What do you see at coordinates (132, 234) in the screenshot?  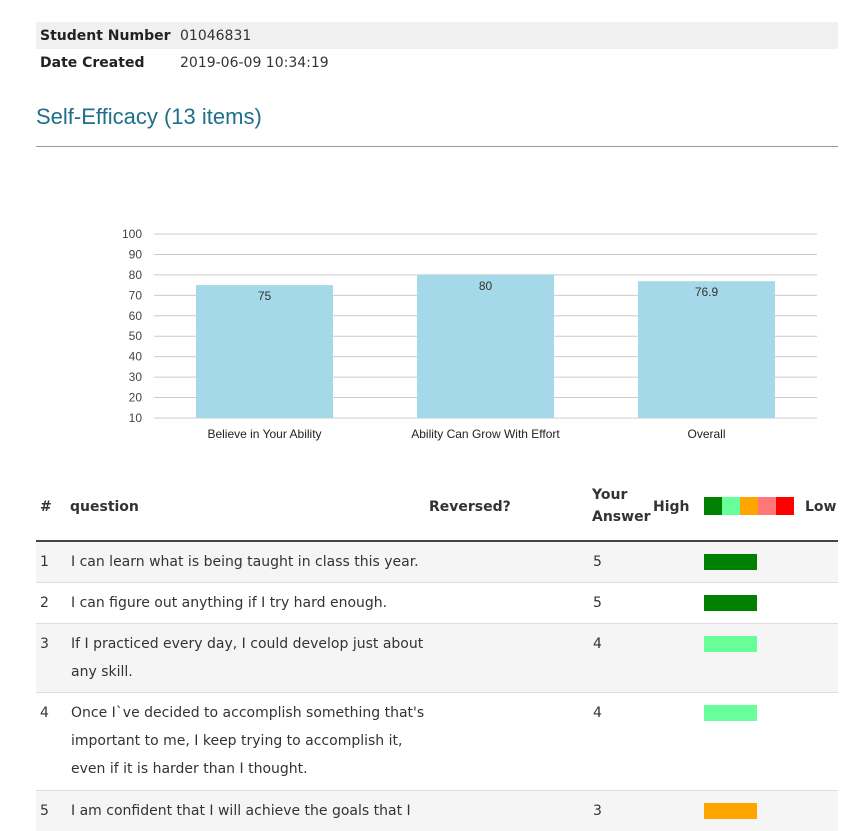 I see `y-tick-label: 100` at bounding box center [132, 234].